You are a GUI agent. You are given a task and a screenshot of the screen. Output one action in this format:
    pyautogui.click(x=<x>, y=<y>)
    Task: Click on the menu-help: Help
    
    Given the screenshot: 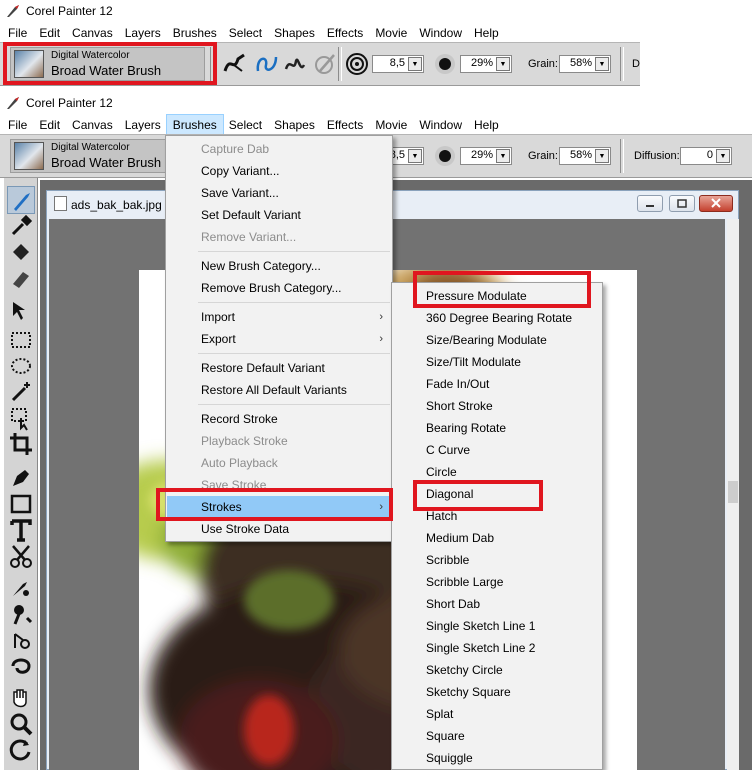 What is the action you would take?
    pyautogui.click(x=486, y=33)
    